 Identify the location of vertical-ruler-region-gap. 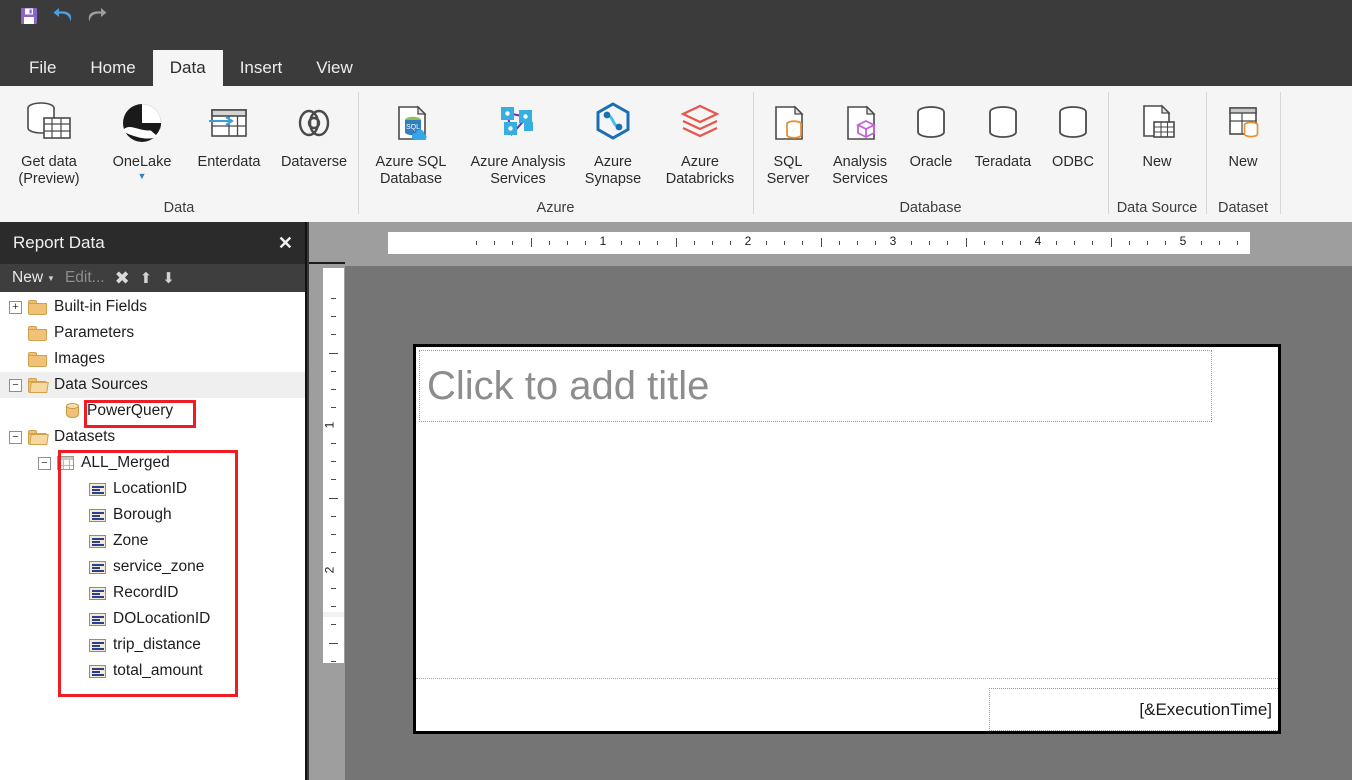
(333, 614).